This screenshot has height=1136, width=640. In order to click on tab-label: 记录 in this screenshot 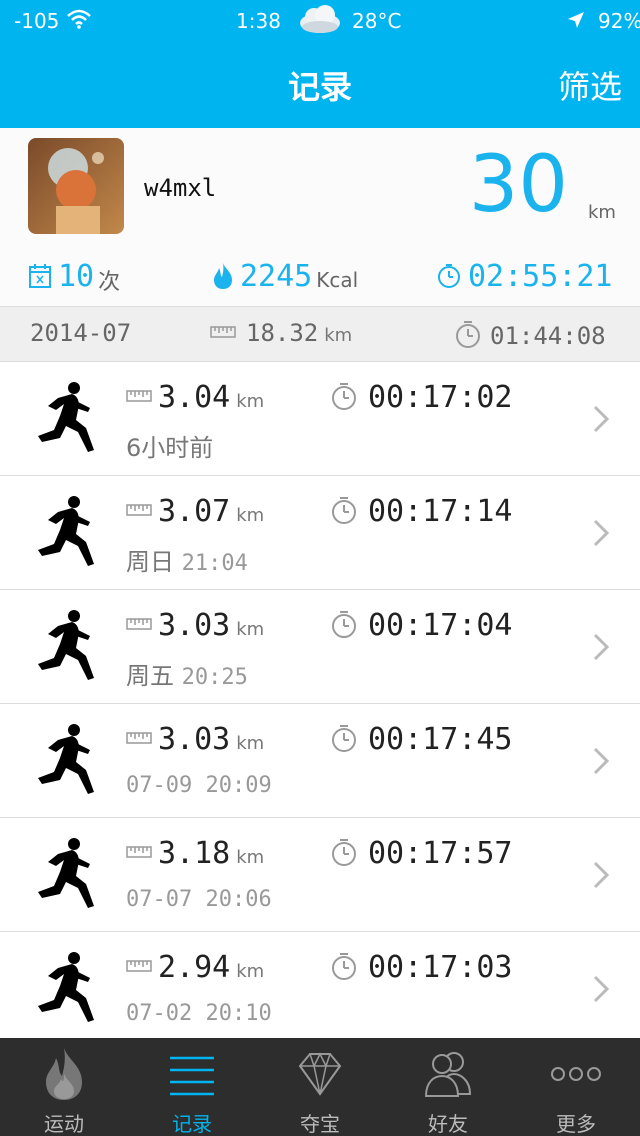, I will do `click(192, 1124)`.